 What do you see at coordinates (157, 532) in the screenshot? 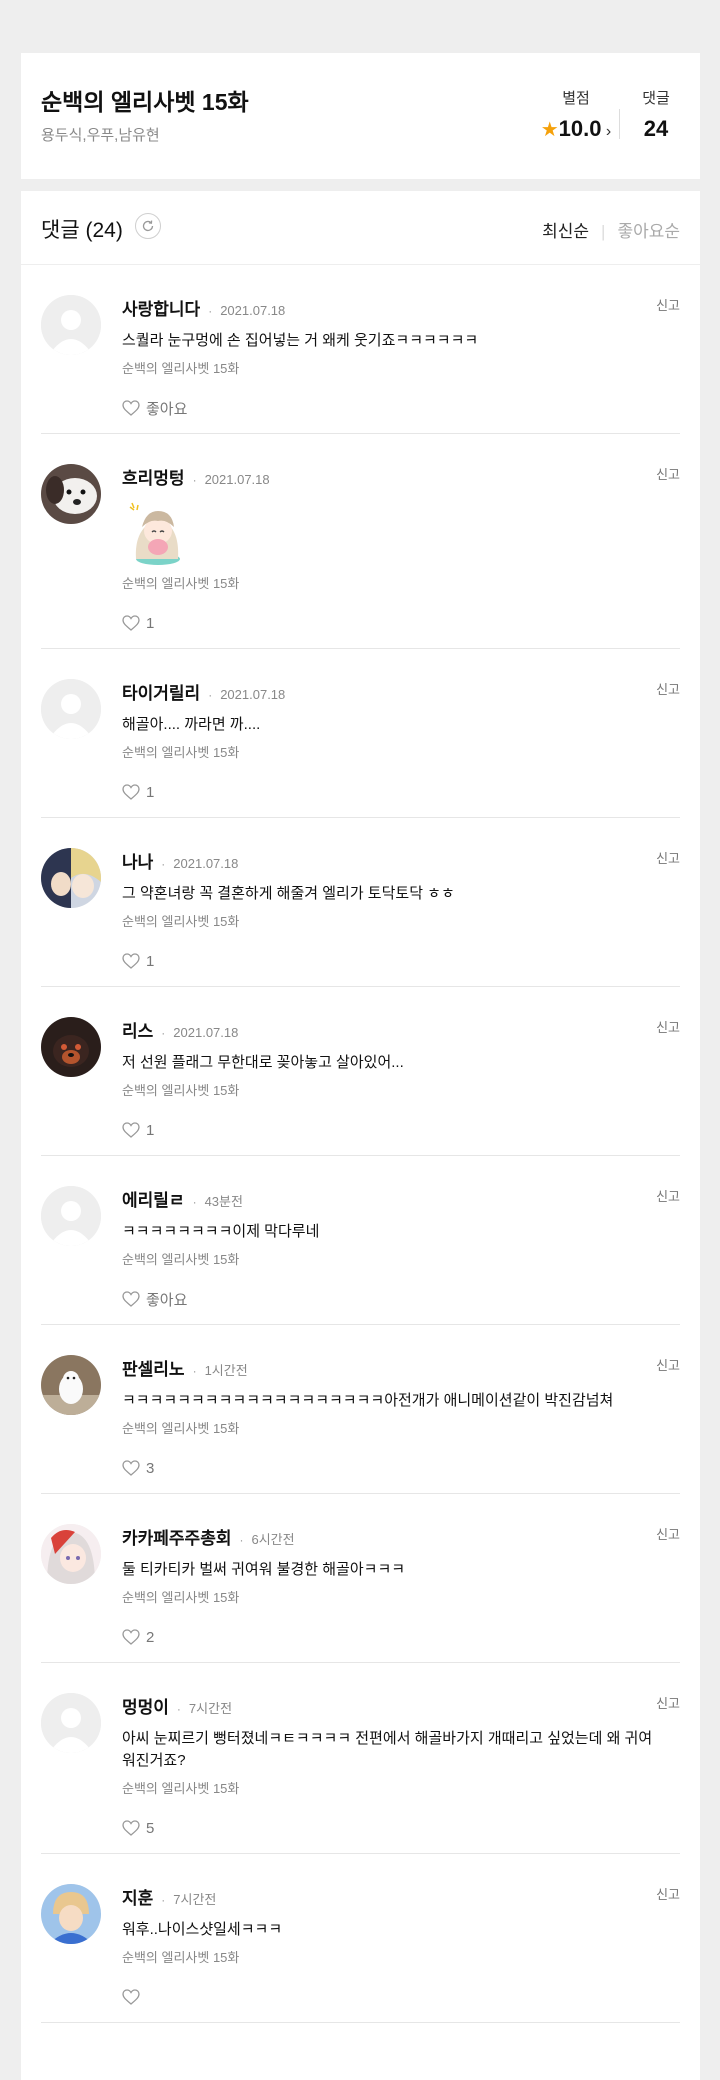
I see `sticker-image` at bounding box center [157, 532].